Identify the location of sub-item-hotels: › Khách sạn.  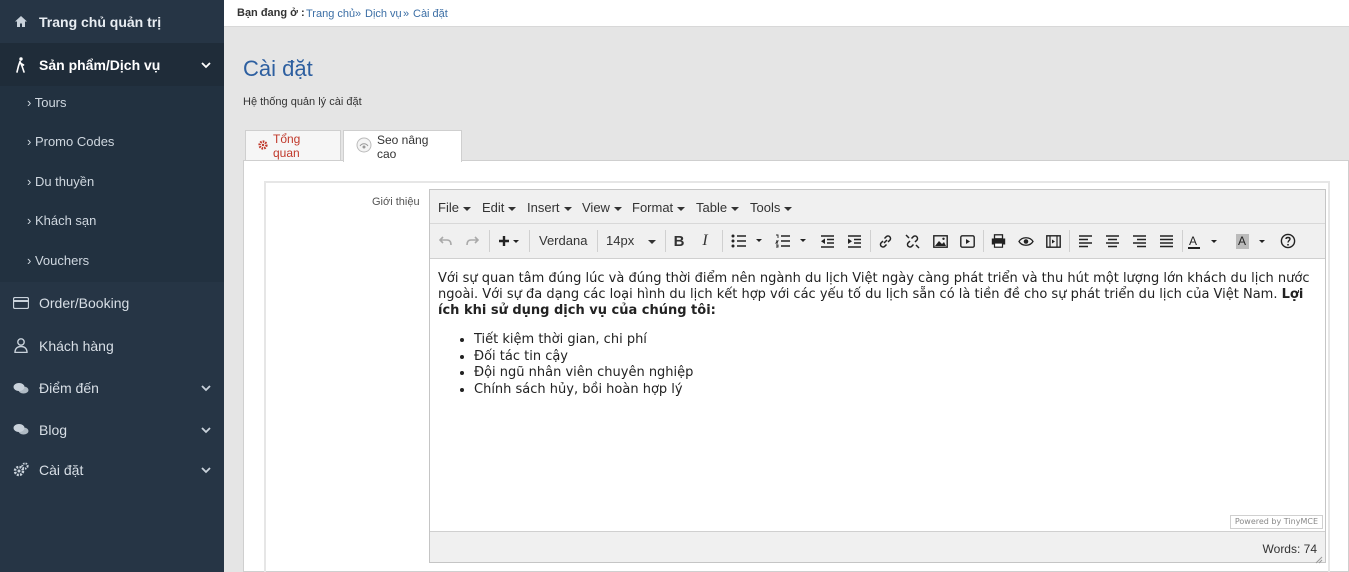
(61, 220).